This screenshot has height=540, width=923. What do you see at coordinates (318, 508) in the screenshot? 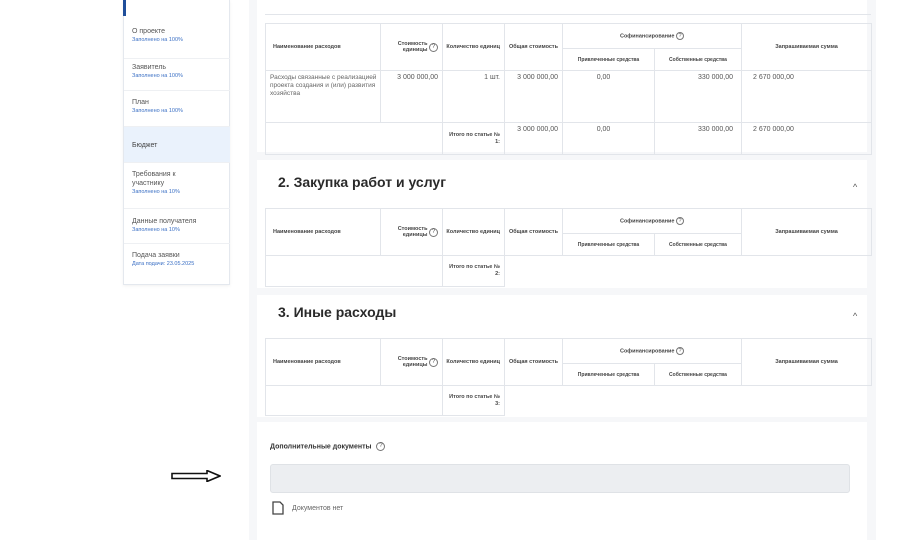
I see `docs-empty-text: Документов нет` at bounding box center [318, 508].